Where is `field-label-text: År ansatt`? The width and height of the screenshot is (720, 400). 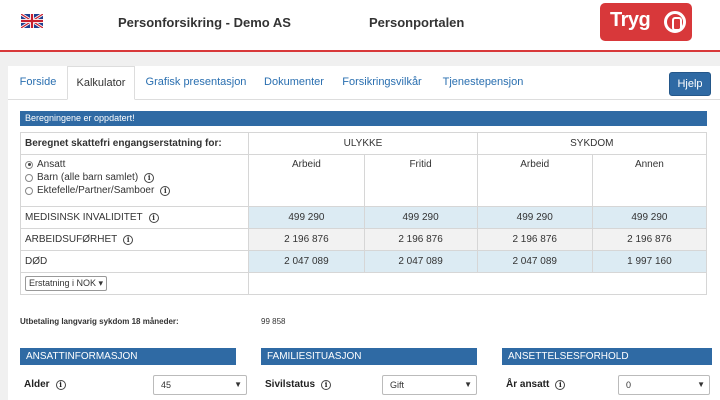 field-label-text: År ansatt is located at coordinates (528, 384).